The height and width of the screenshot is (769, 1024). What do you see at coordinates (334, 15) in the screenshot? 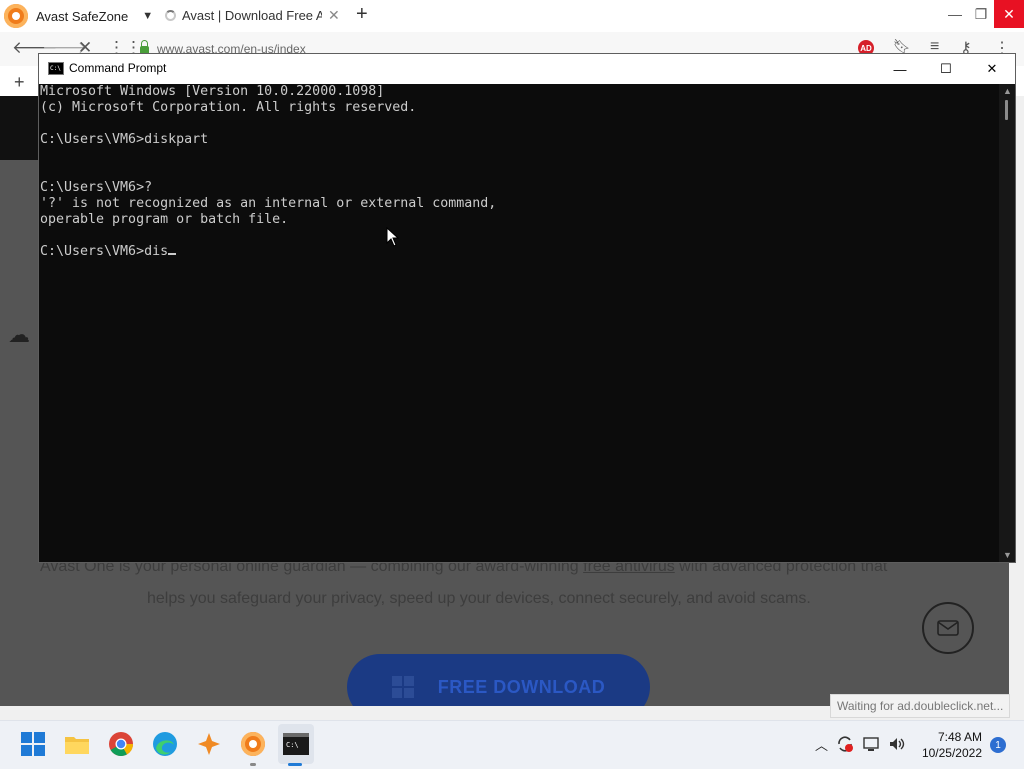
I see `close-tab-icon: ✕` at bounding box center [334, 15].